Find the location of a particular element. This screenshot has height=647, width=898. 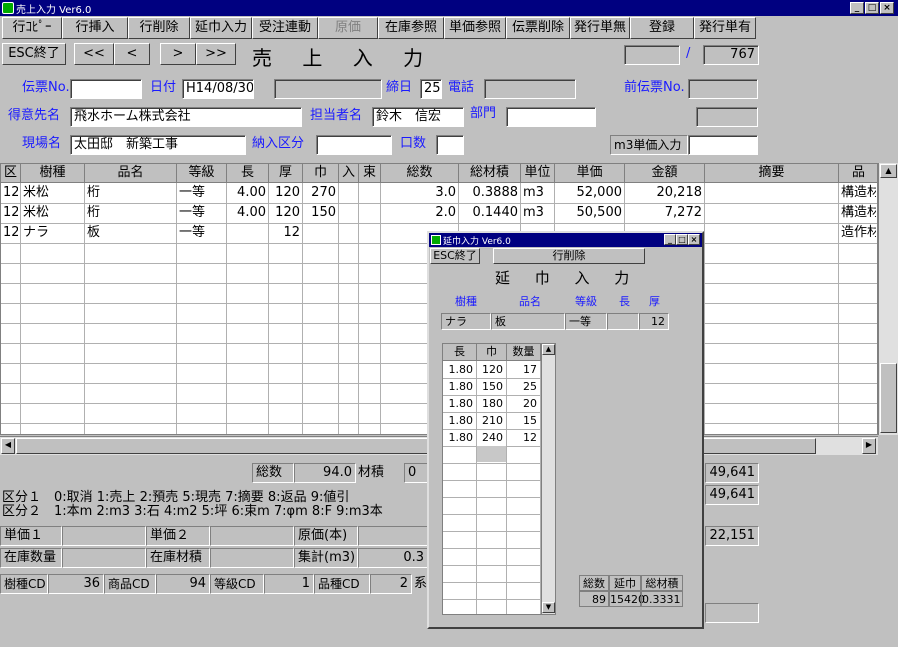

dialog-grid-cell: 25 is located at coordinates (522, 386).